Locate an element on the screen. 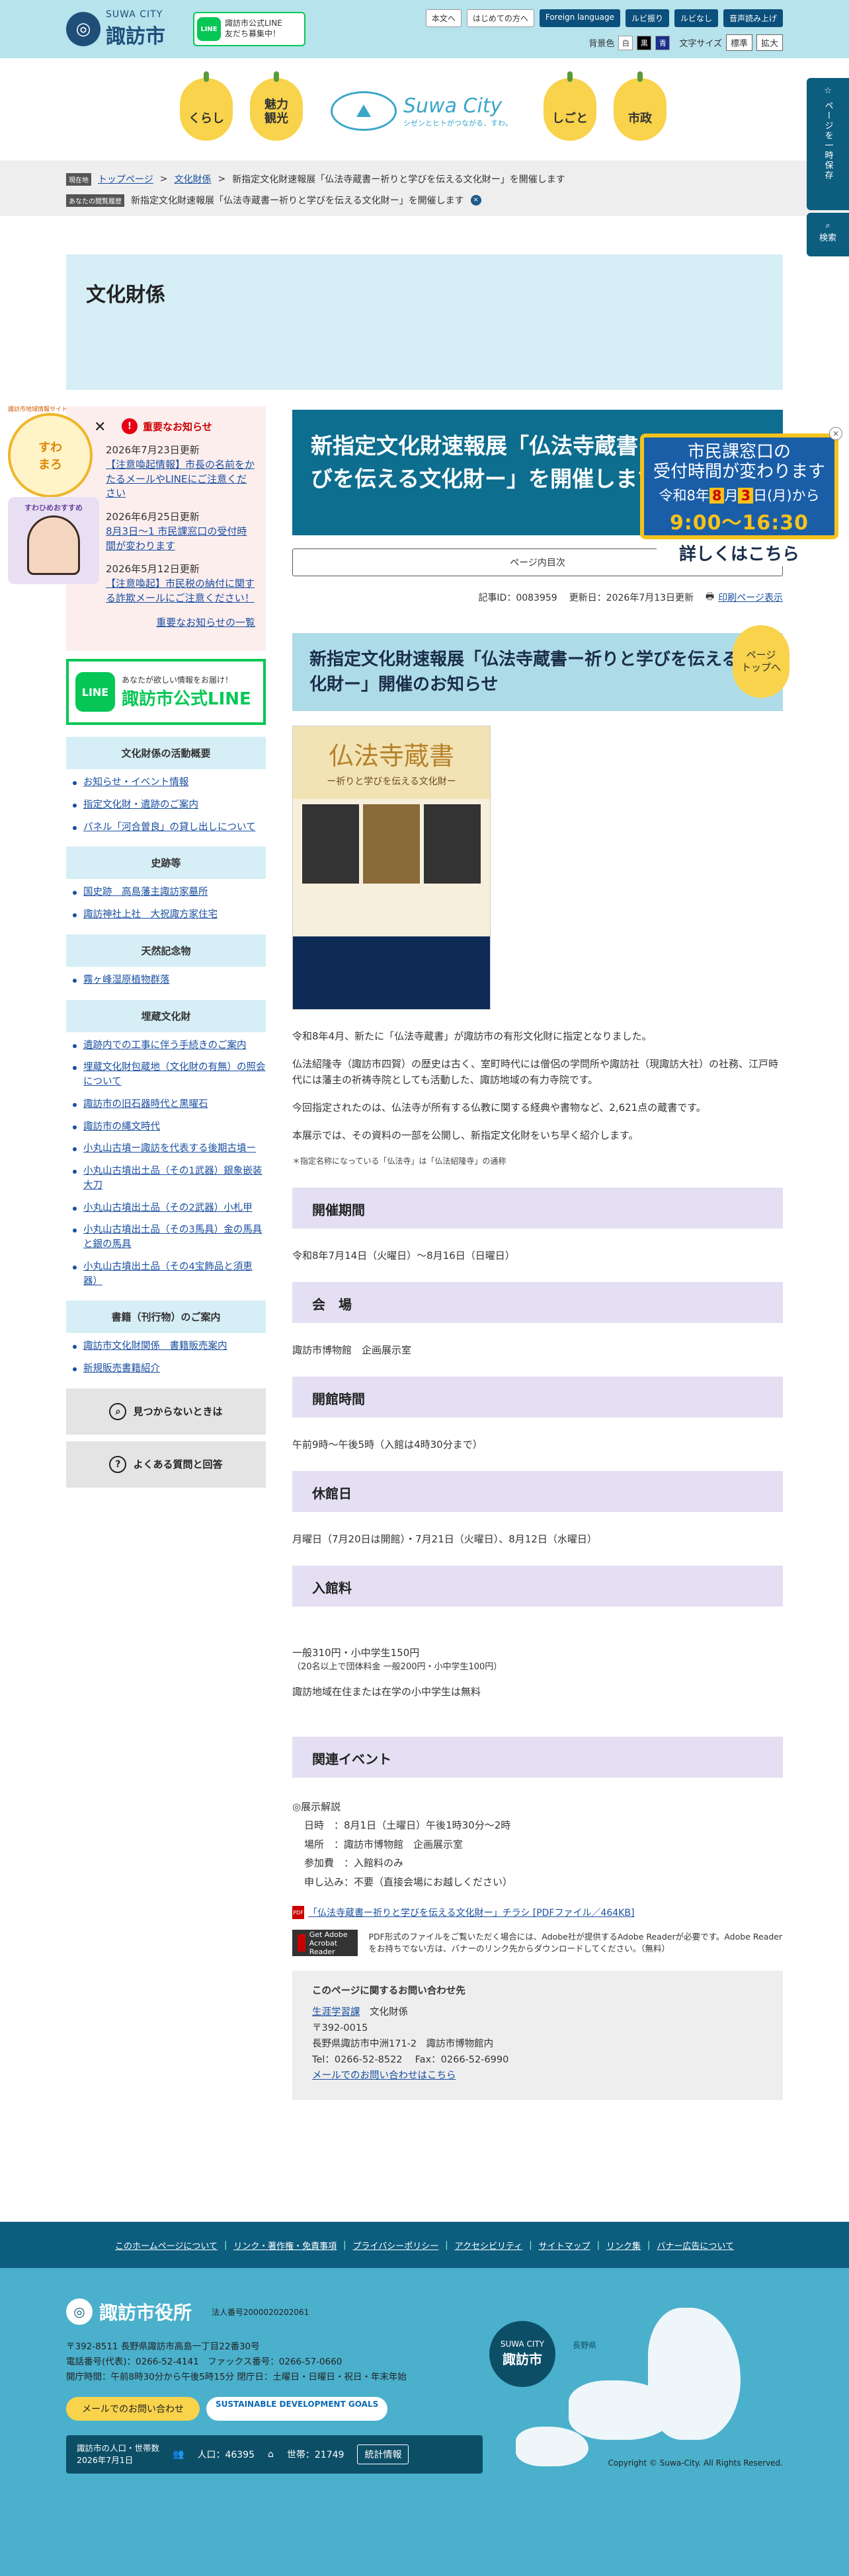 The width and height of the screenshot is (849, 2576). current-location-tag: 現在地 is located at coordinates (79, 179).